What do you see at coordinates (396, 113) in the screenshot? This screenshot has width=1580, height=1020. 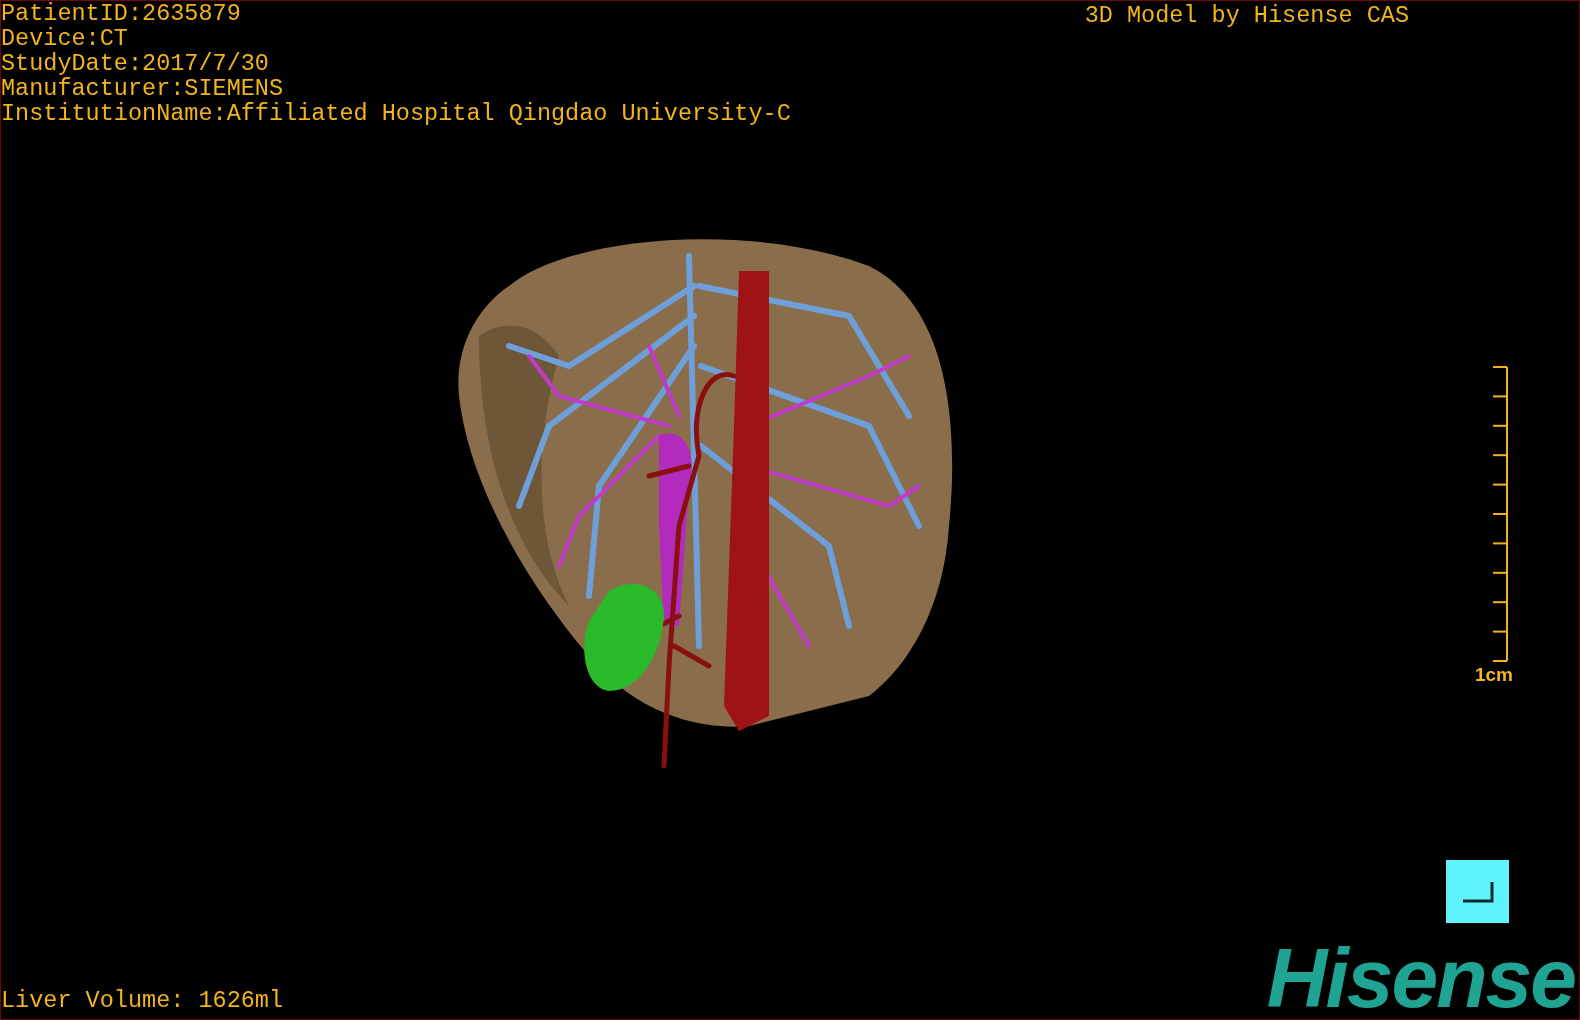 I see `patient-info-text: InstitutionName:Affiliated Hospital Qingdao University-C` at bounding box center [396, 113].